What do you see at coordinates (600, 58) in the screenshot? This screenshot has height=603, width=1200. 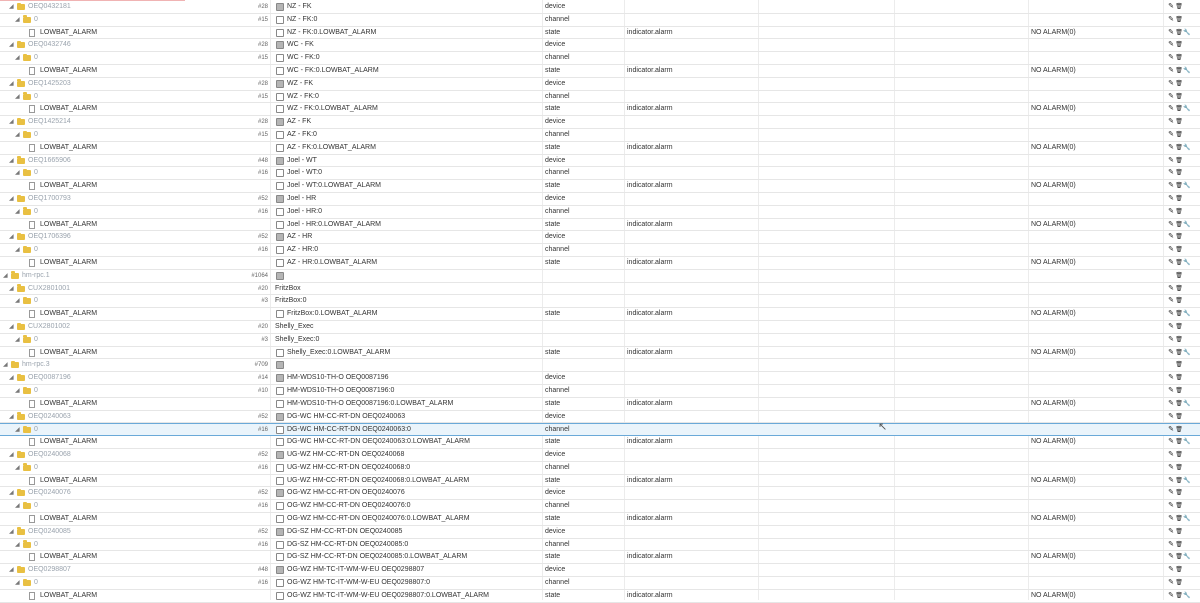 I see `table-row: ◢ 0 #15 WC - FK:0 channel ✎🗑` at bounding box center [600, 58].